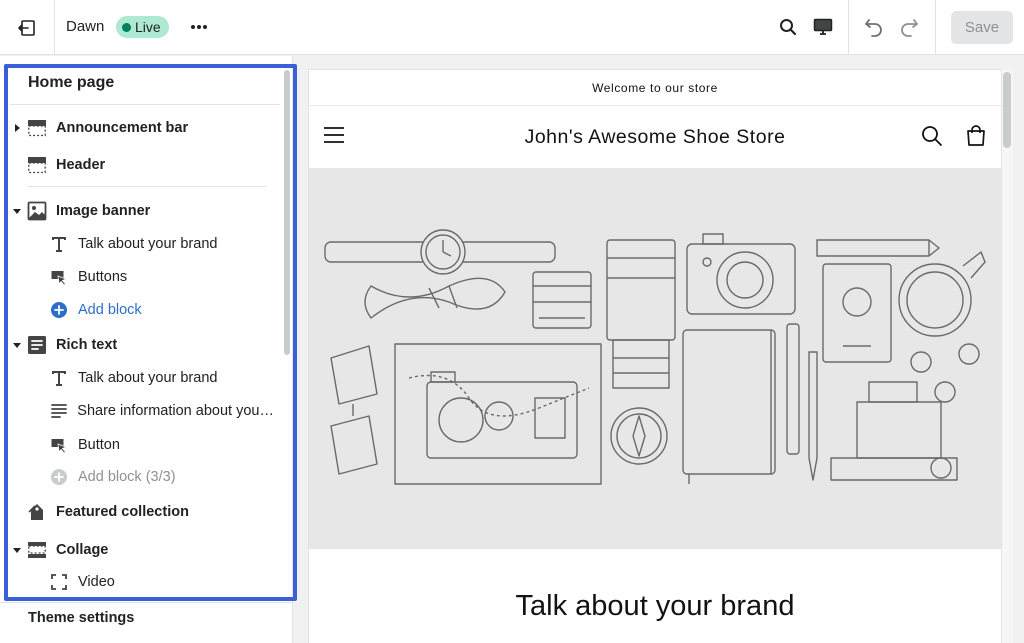 Image resolution: width=1024 pixels, height=643 pixels. Describe the element at coordinates (82, 550) in the screenshot. I see `section-label: Collage` at that location.